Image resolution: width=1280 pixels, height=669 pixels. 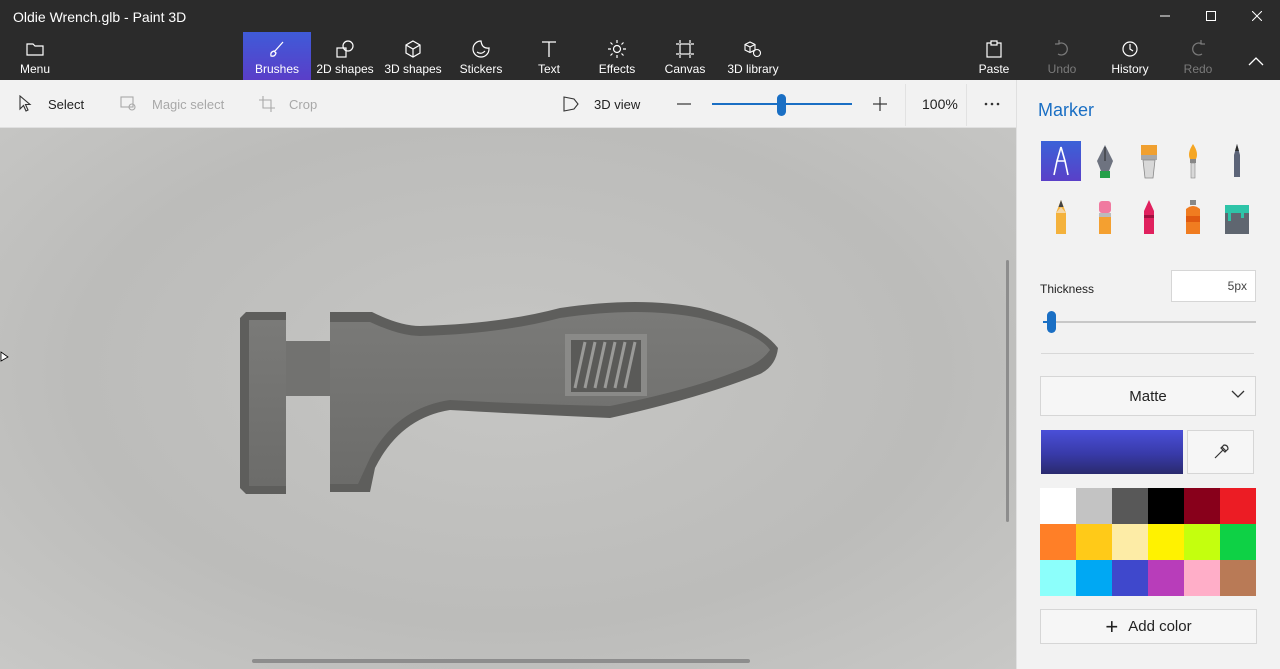 I want to click on menu-button: Menu, so click(x=35, y=56).